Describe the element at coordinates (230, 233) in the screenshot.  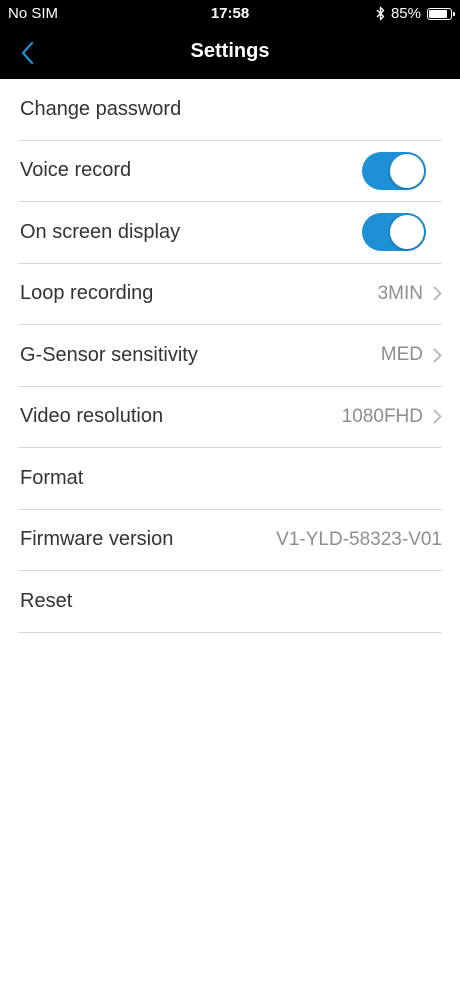
I see `on-screen-display-row: On screen display` at that location.